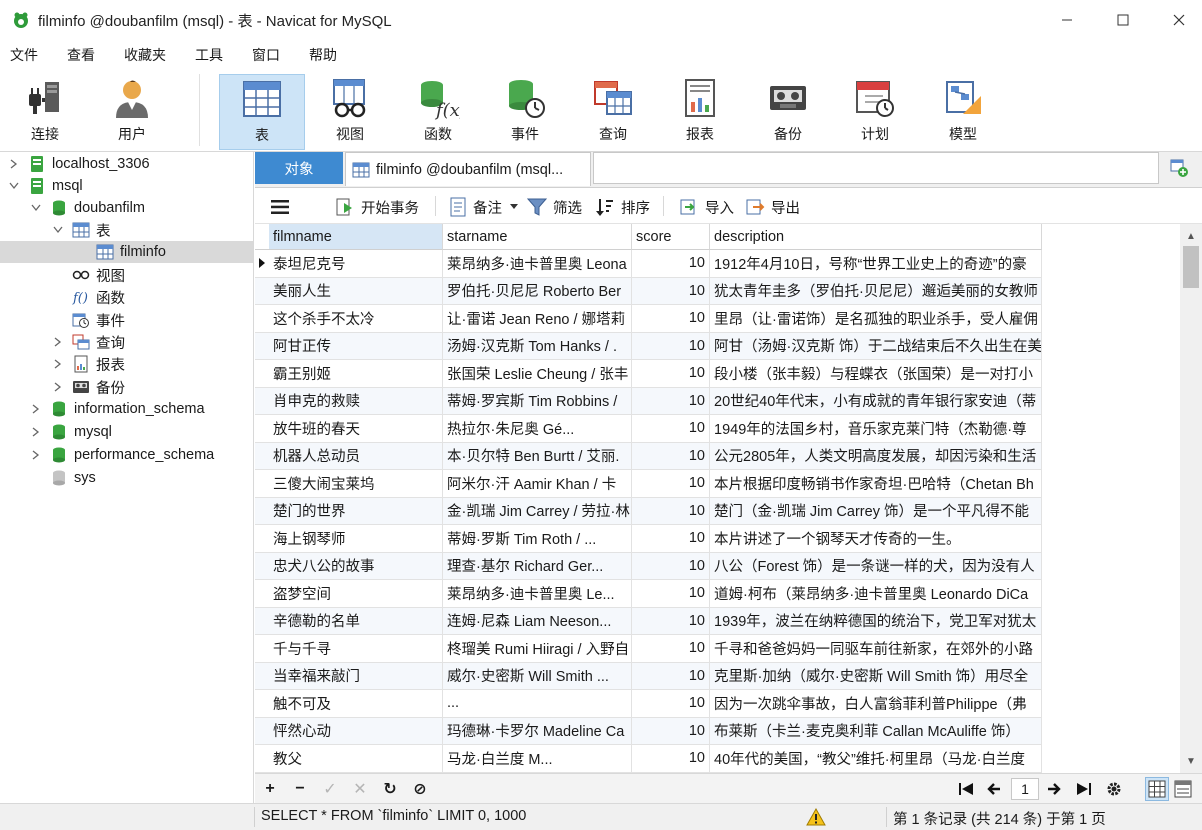 The width and height of the screenshot is (1202, 830). Describe the element at coordinates (876, 401) in the screenshot. I see `cell-description: 20世纪40年代末，小有成就的青年银行家安迪（蒂` at that location.